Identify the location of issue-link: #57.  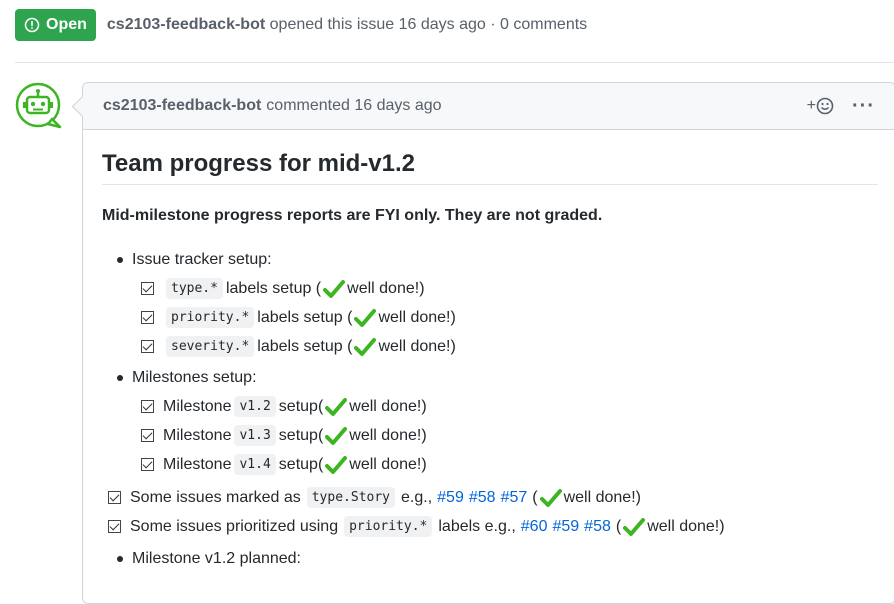
(514, 498).